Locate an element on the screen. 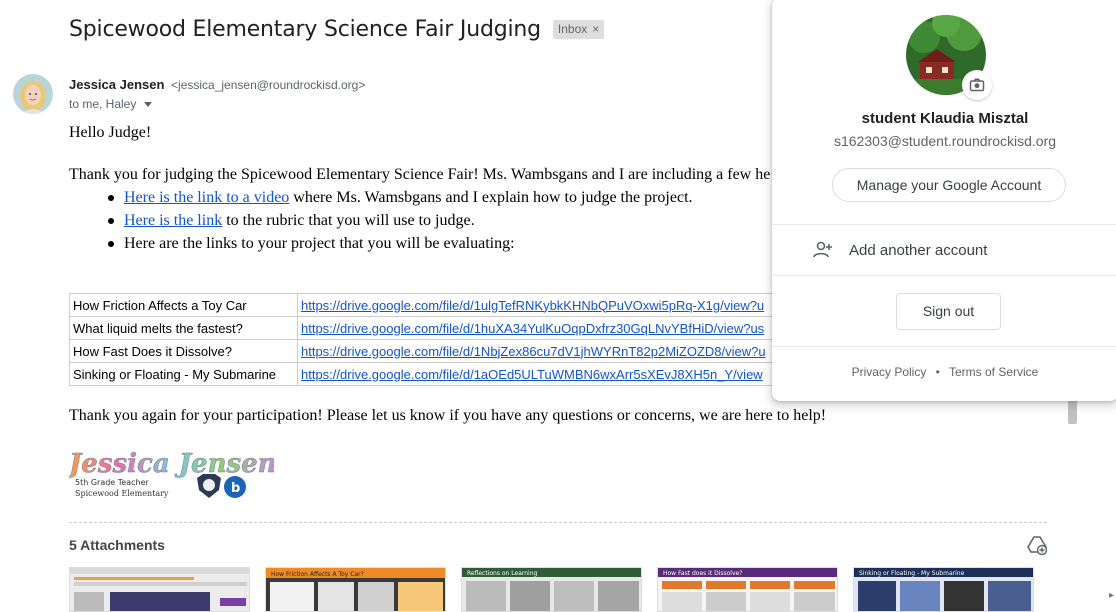 Image resolution: width=1116 pixels, height=612 pixels. add-person-icon is located at coordinates (823, 250).